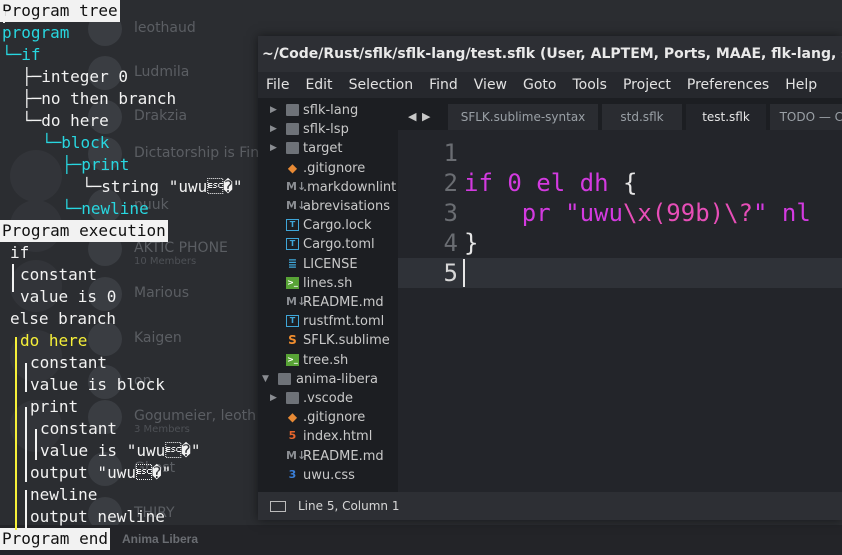 This screenshot has height=555, width=842. Describe the element at coordinates (523, 117) in the screenshot. I see `tab-sflk-sublime-syntax: SFLK.sublime-syntax` at that location.